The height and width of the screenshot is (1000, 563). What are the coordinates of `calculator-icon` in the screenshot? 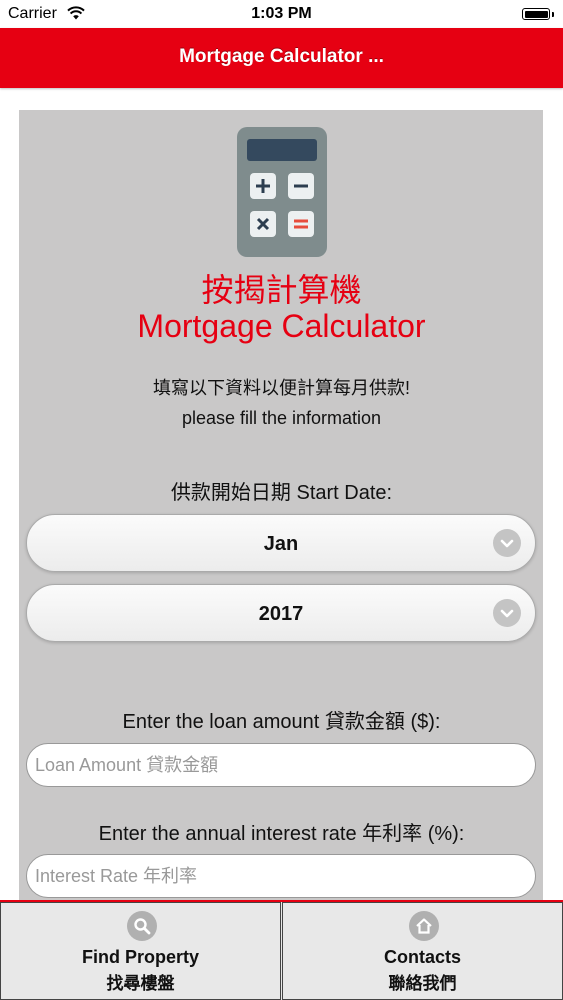 It's located at (282, 192).